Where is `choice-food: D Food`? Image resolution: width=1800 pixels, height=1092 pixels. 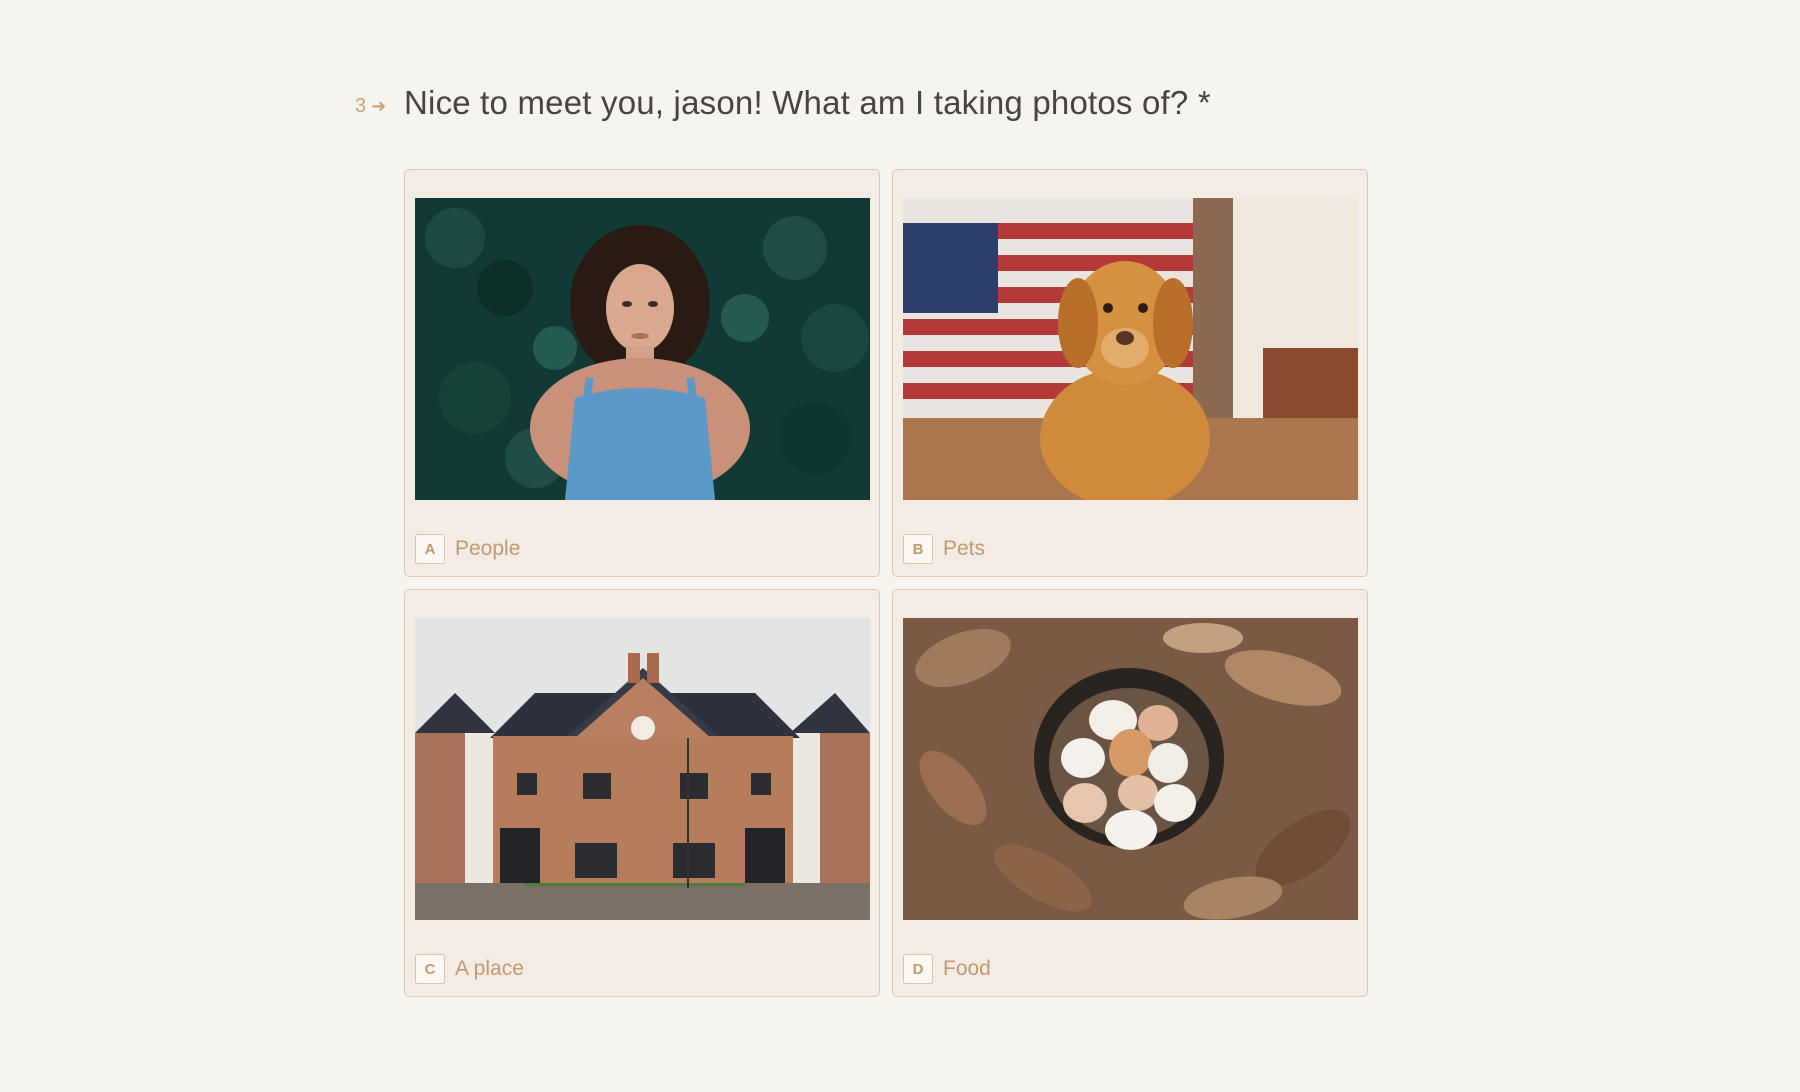 choice-food: D Food is located at coordinates (1130, 793).